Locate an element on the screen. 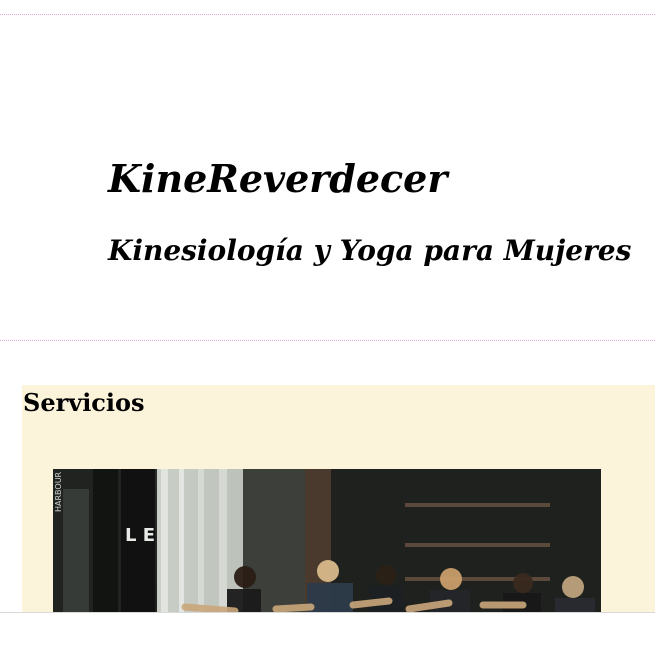 This screenshot has width=655, height=665. sign-text-harbour: HARBOUR is located at coordinates (58, 491).